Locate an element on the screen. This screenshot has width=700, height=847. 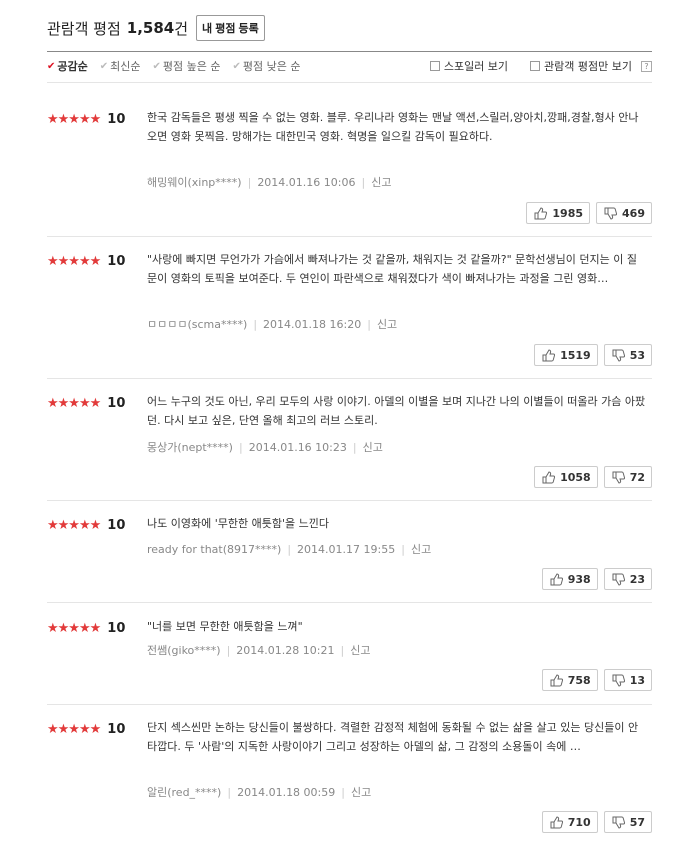
rating-count: 1,584 is located at coordinates (150, 28).